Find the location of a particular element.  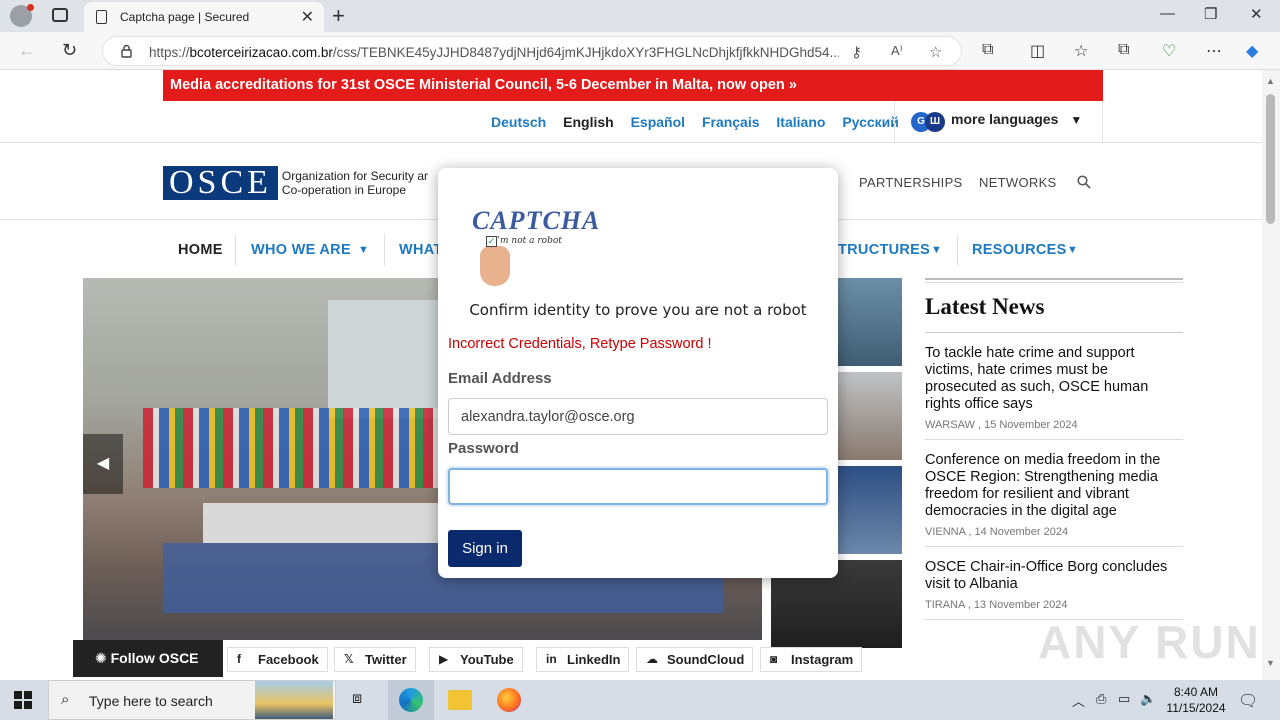

password-label: Password is located at coordinates (483, 448).